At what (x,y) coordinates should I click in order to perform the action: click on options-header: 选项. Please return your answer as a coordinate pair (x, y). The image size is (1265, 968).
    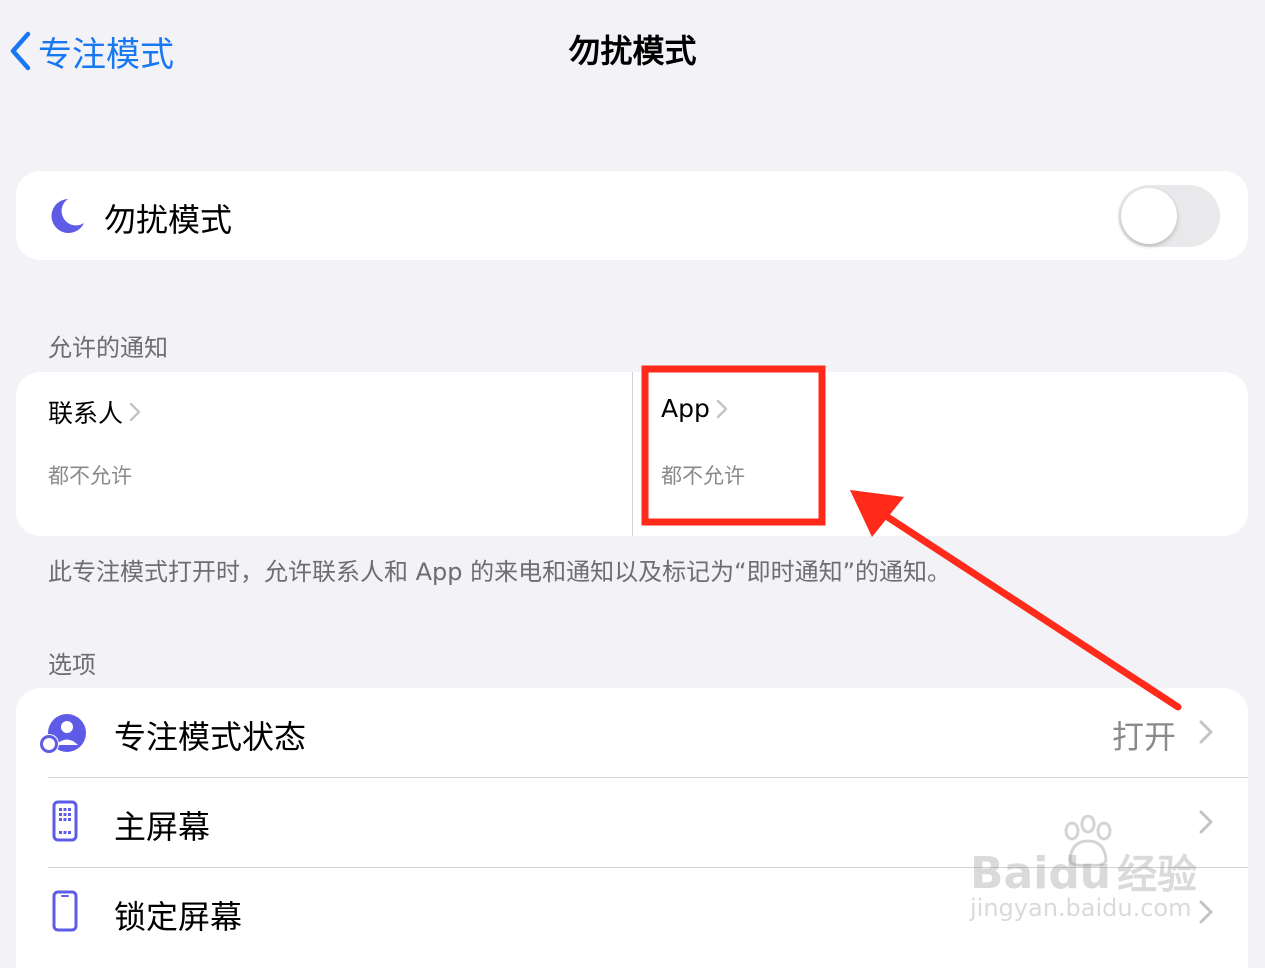
    Looking at the image, I should click on (72, 665).